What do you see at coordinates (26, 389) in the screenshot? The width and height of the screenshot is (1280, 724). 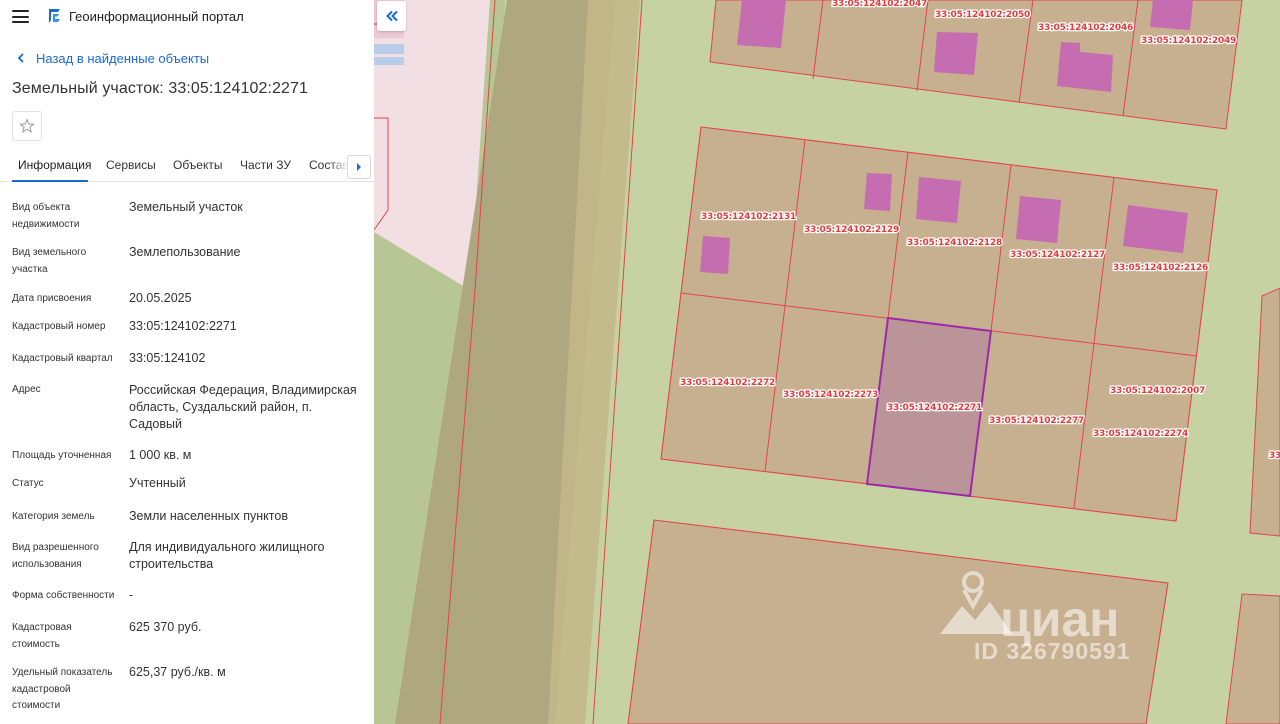 I see `info-label: Адрес` at bounding box center [26, 389].